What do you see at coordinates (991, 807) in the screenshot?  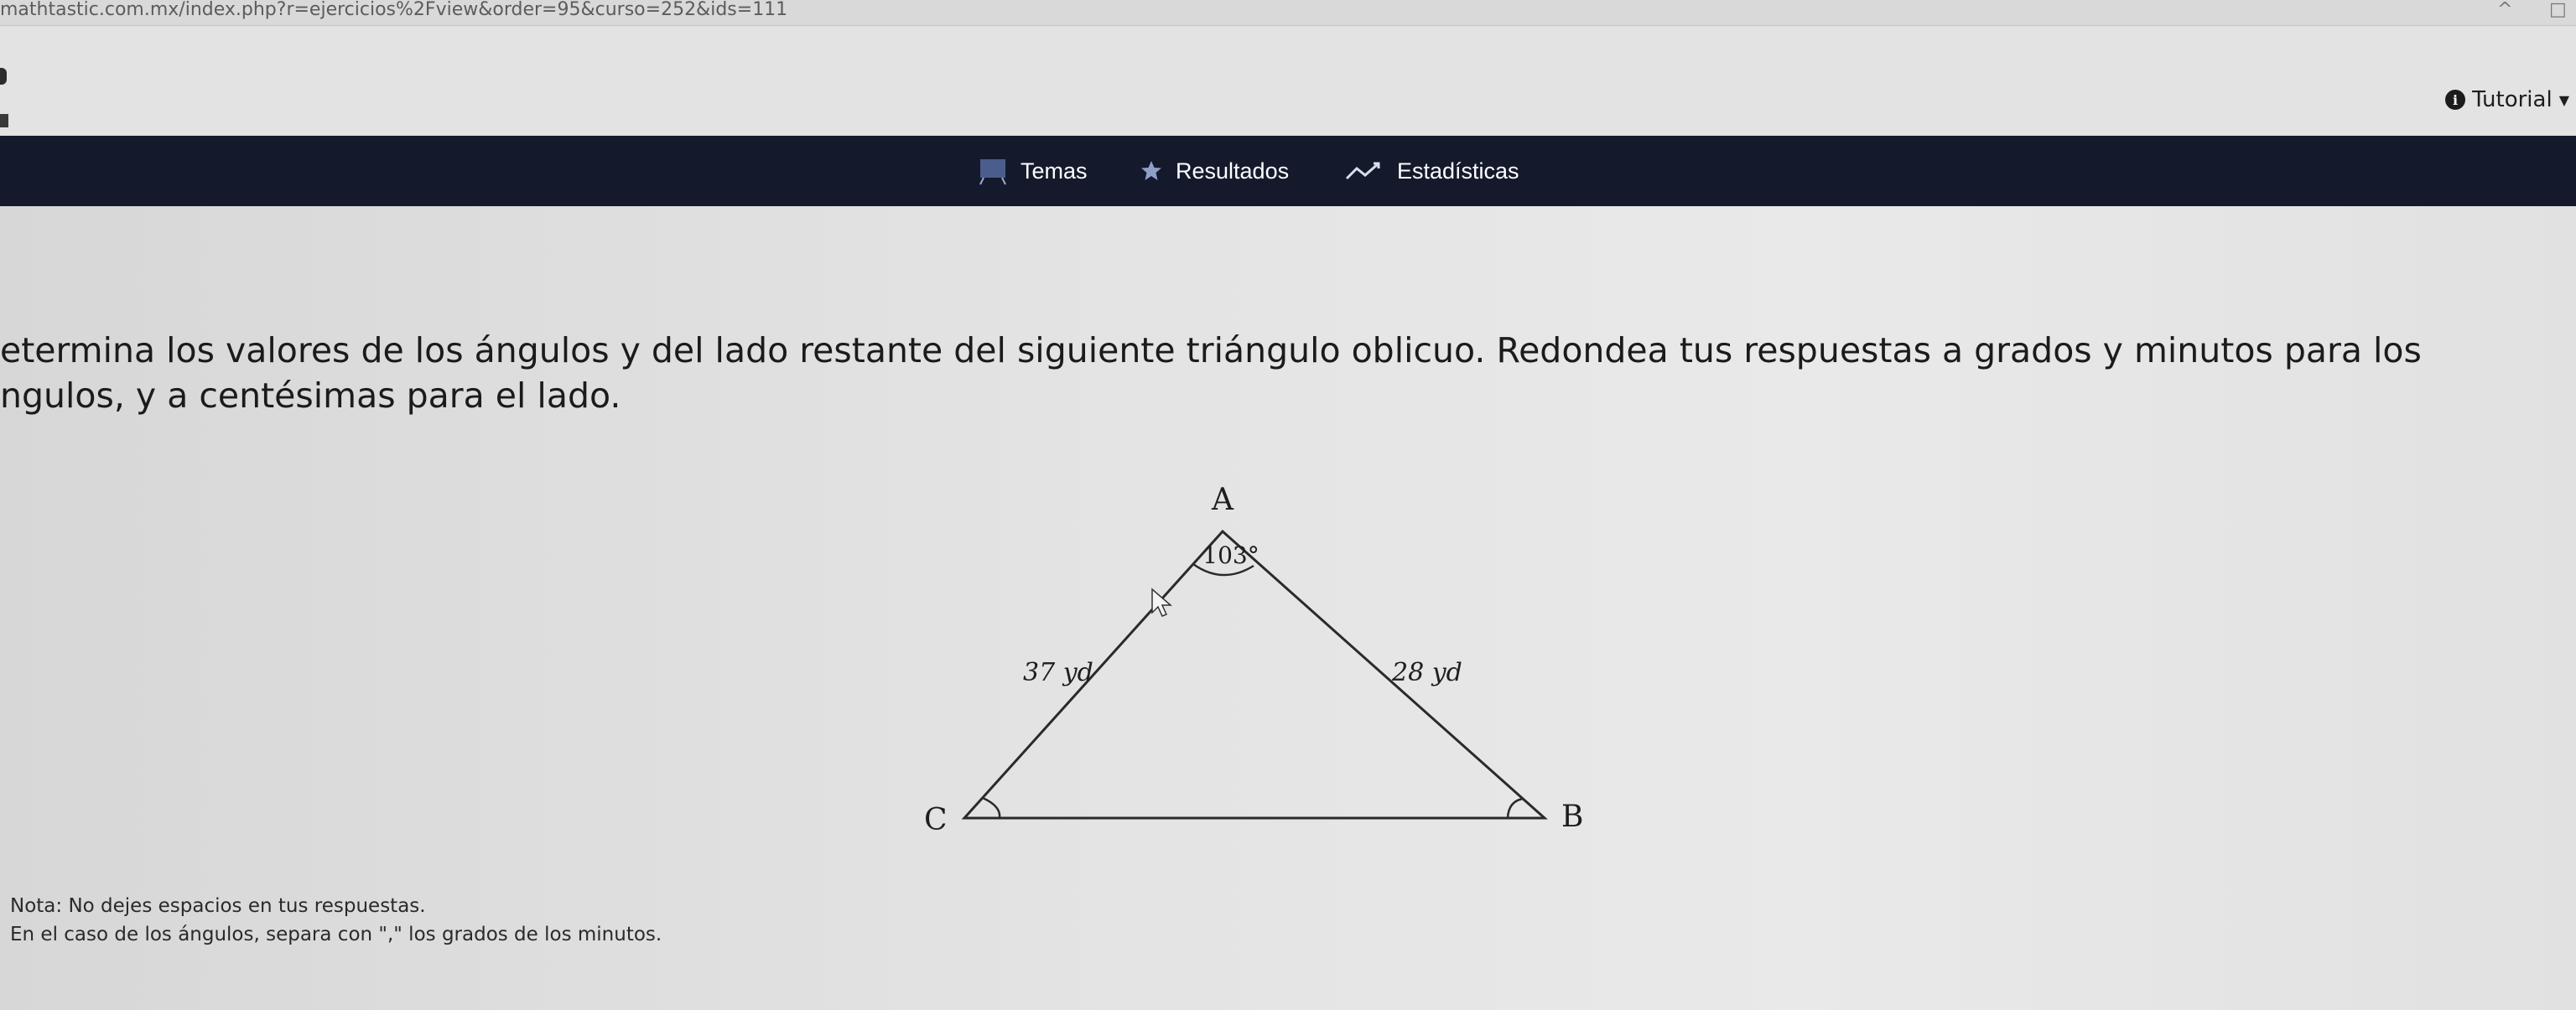 I see `angle-arc-c` at bounding box center [991, 807].